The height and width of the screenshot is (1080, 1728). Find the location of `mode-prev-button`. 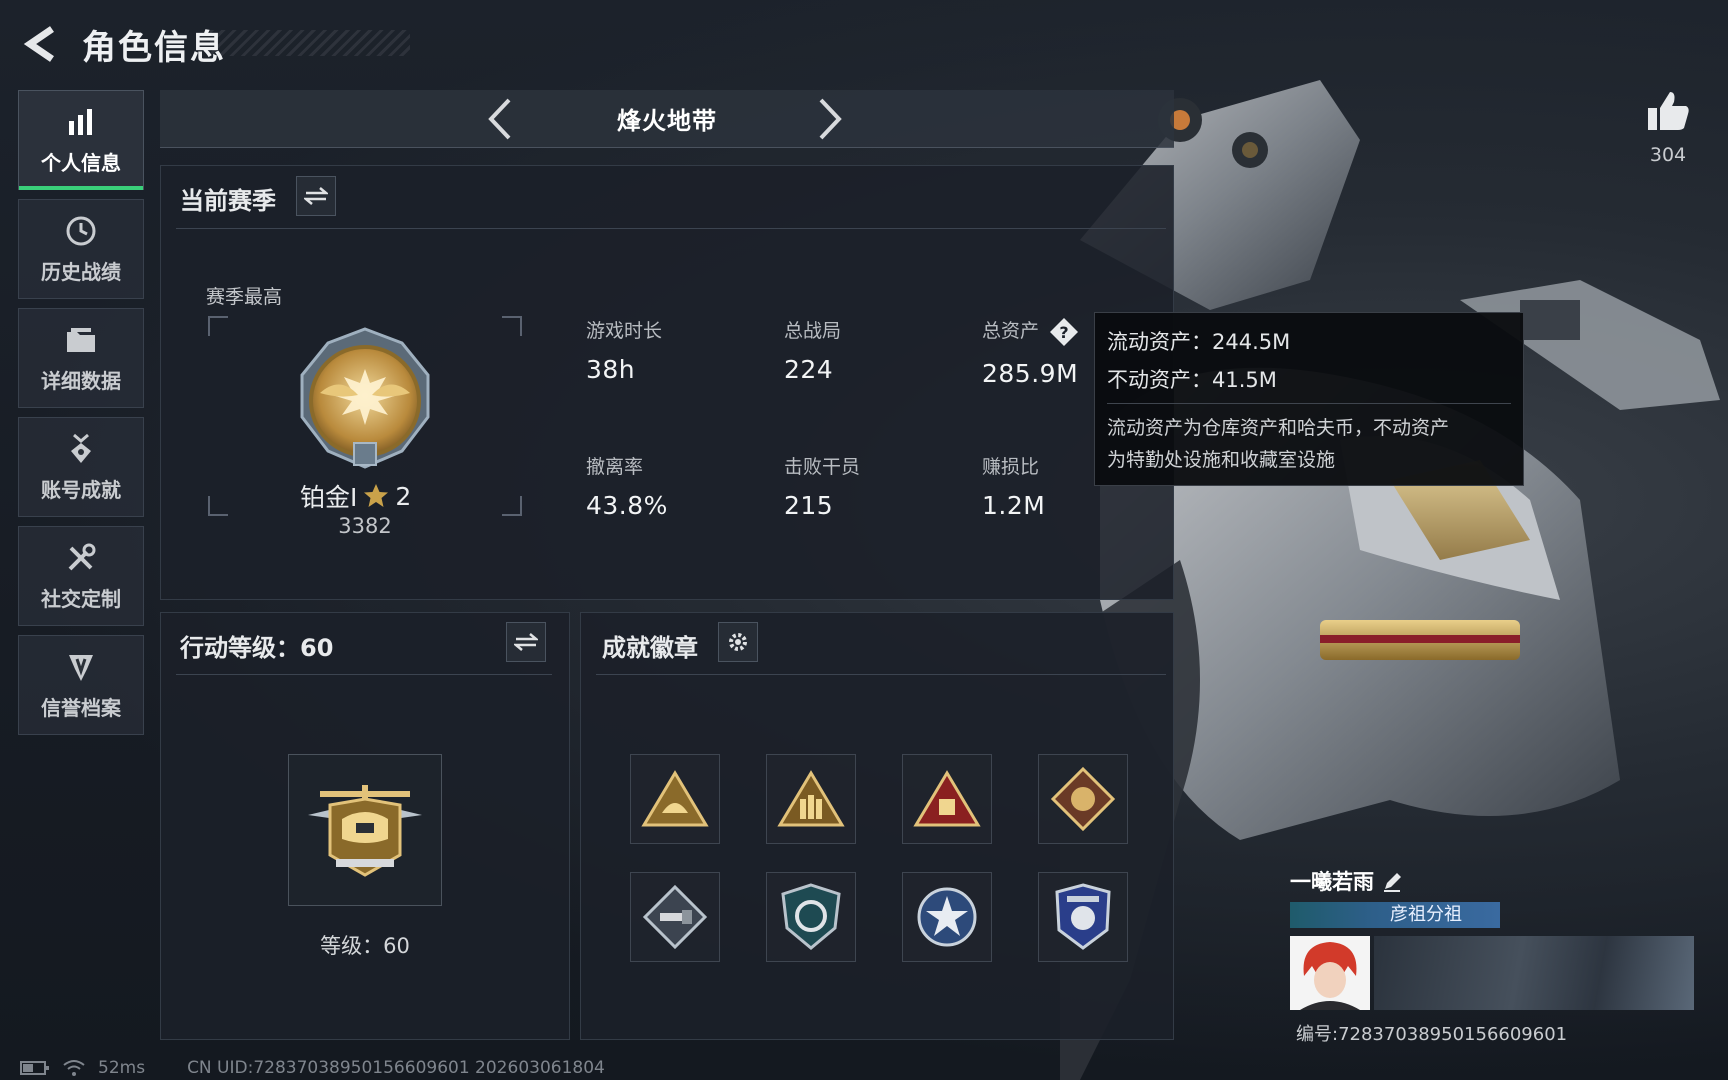

mode-prev-button is located at coordinates (500, 119).